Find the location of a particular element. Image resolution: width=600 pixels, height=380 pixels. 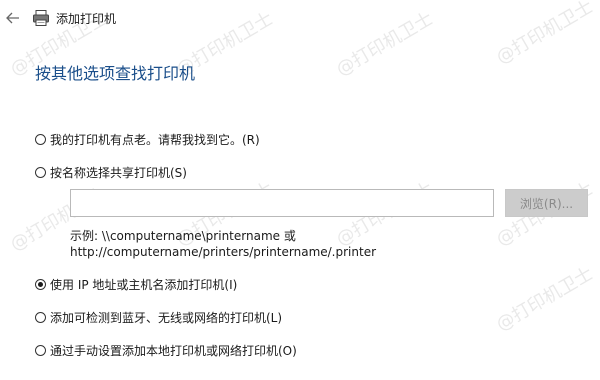

title-bar: 添加打印机 is located at coordinates (300, 18).